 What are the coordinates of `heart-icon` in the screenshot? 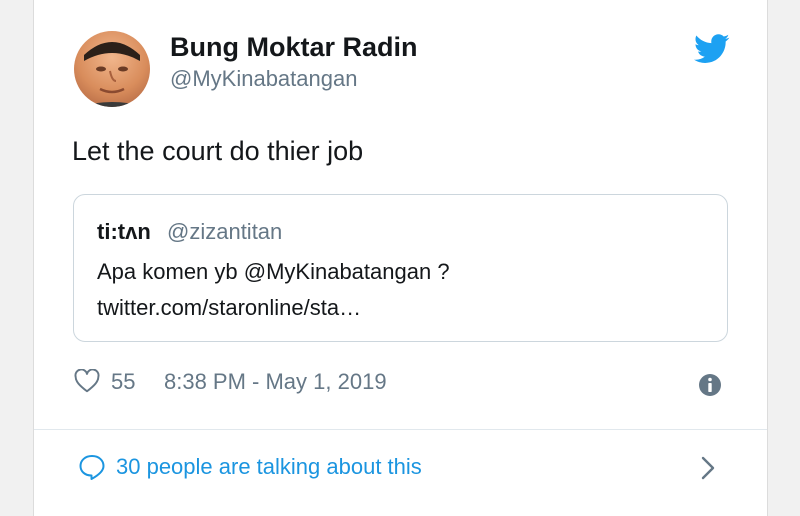 It's located at (87, 381).